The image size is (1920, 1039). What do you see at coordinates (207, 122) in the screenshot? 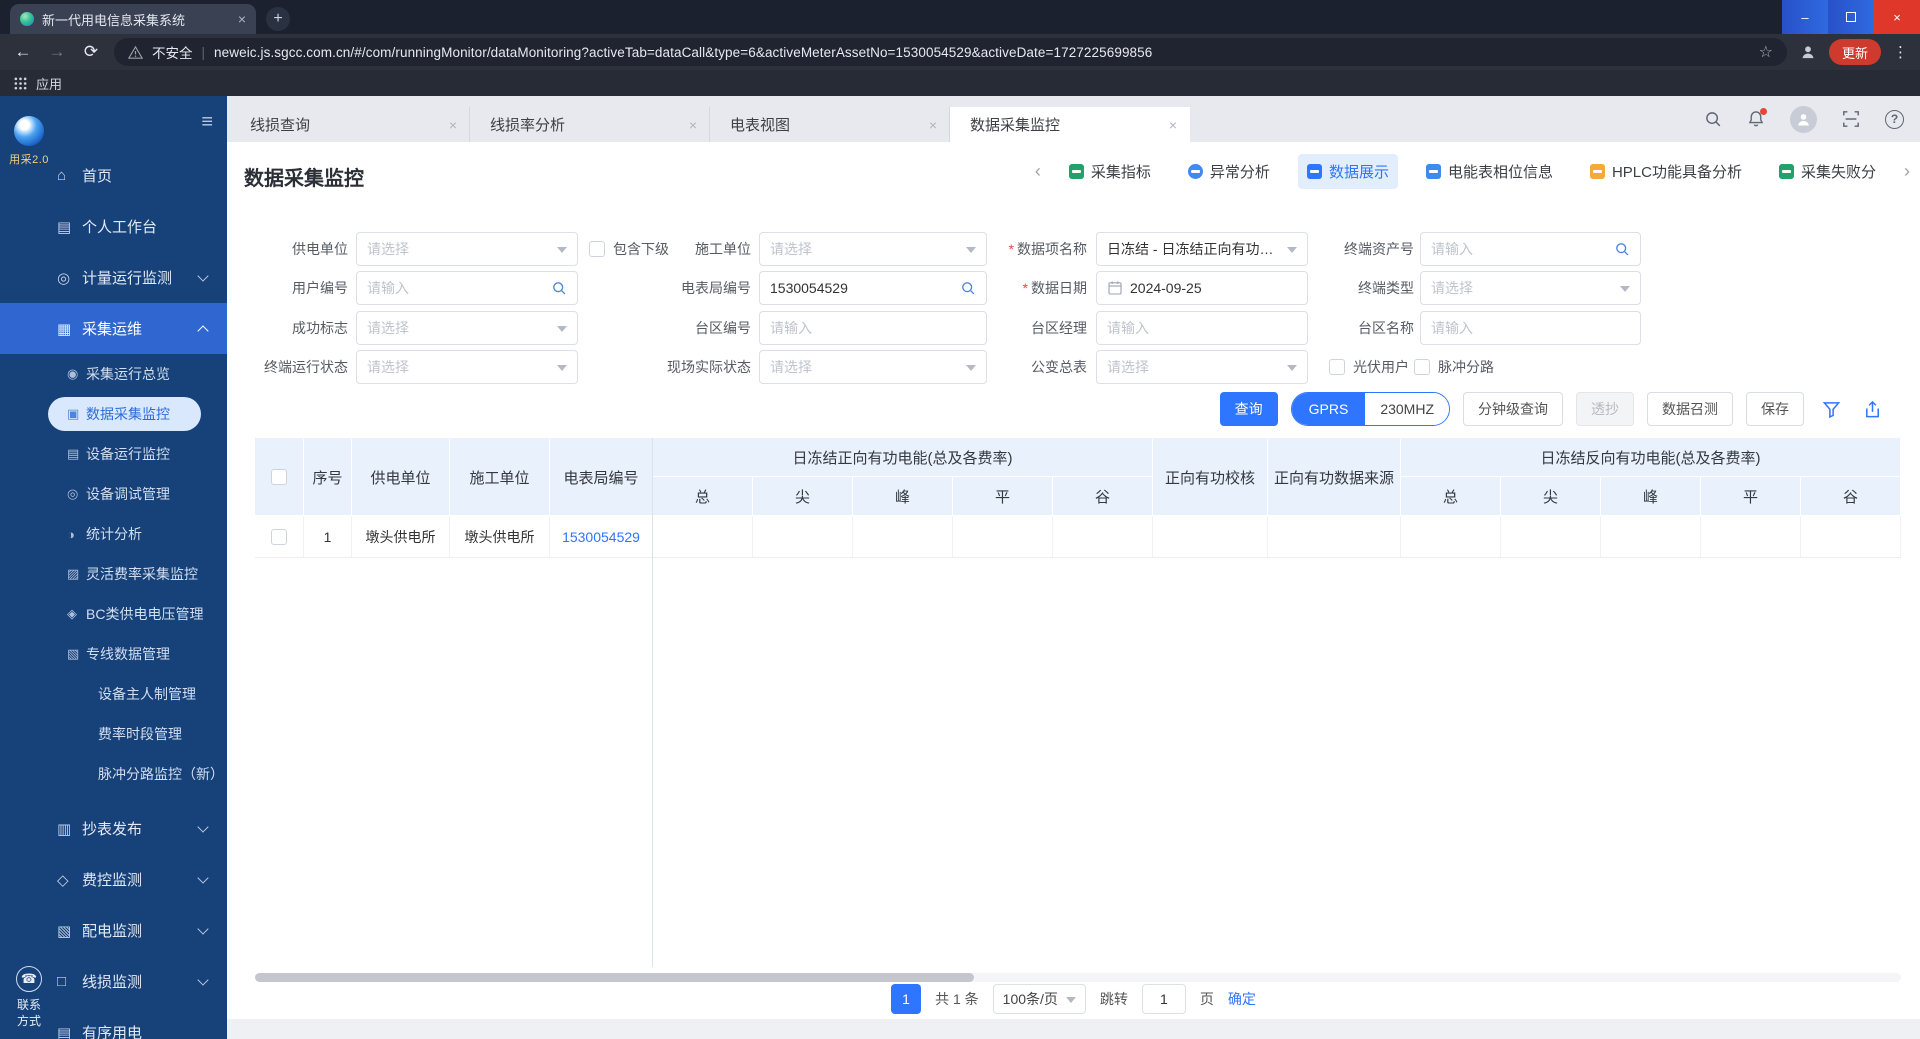
I see `sidebar-collapse-icon: ≡` at bounding box center [207, 122].